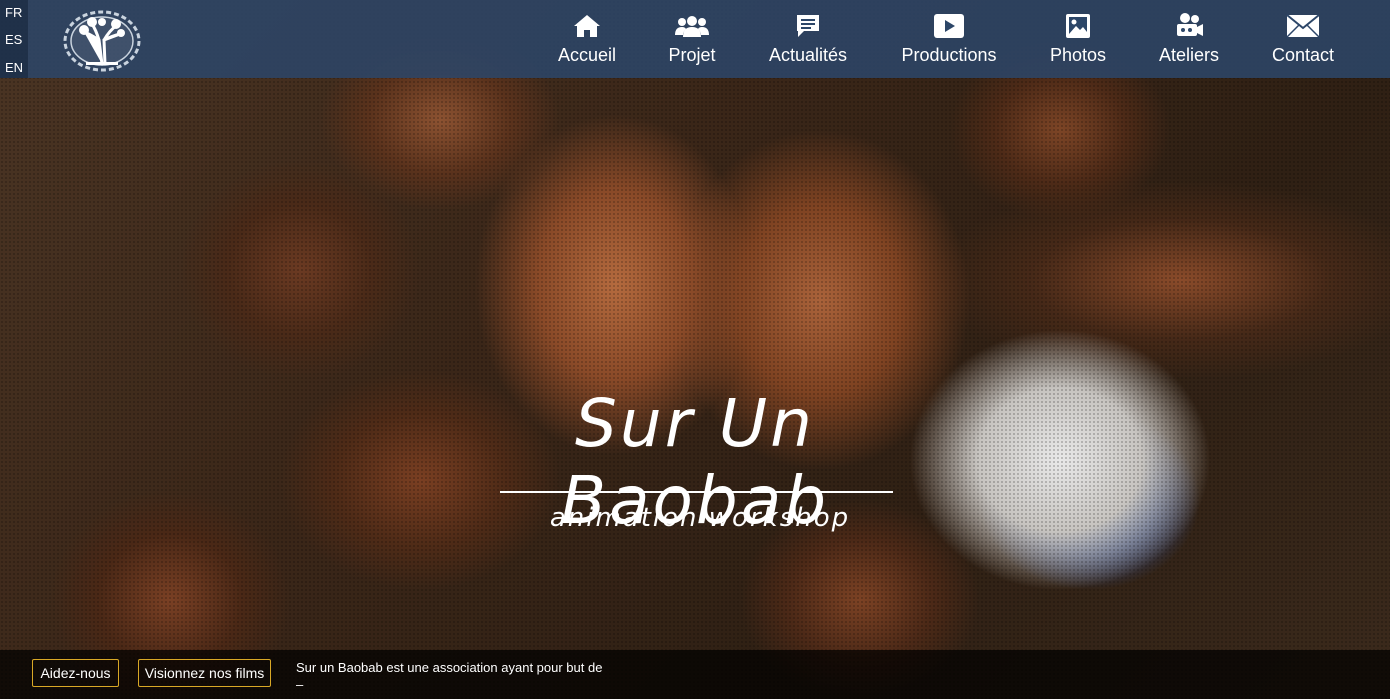 This screenshot has height=699, width=1390. I want to click on nav-accueil-label: Accueil, so click(587, 55).